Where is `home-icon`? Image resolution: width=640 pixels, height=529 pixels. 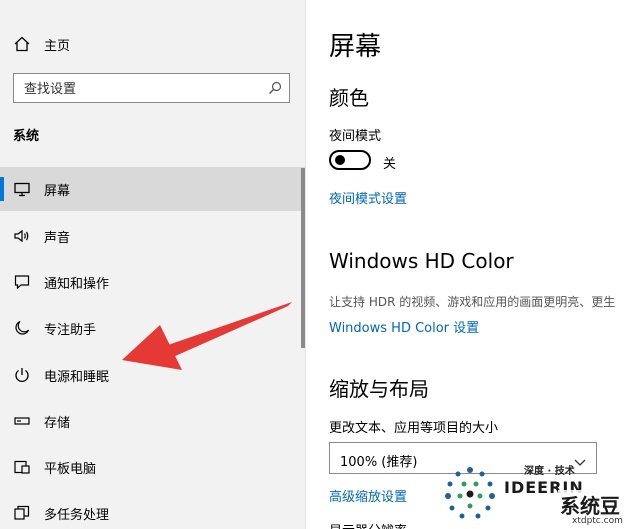 home-icon is located at coordinates (22, 44).